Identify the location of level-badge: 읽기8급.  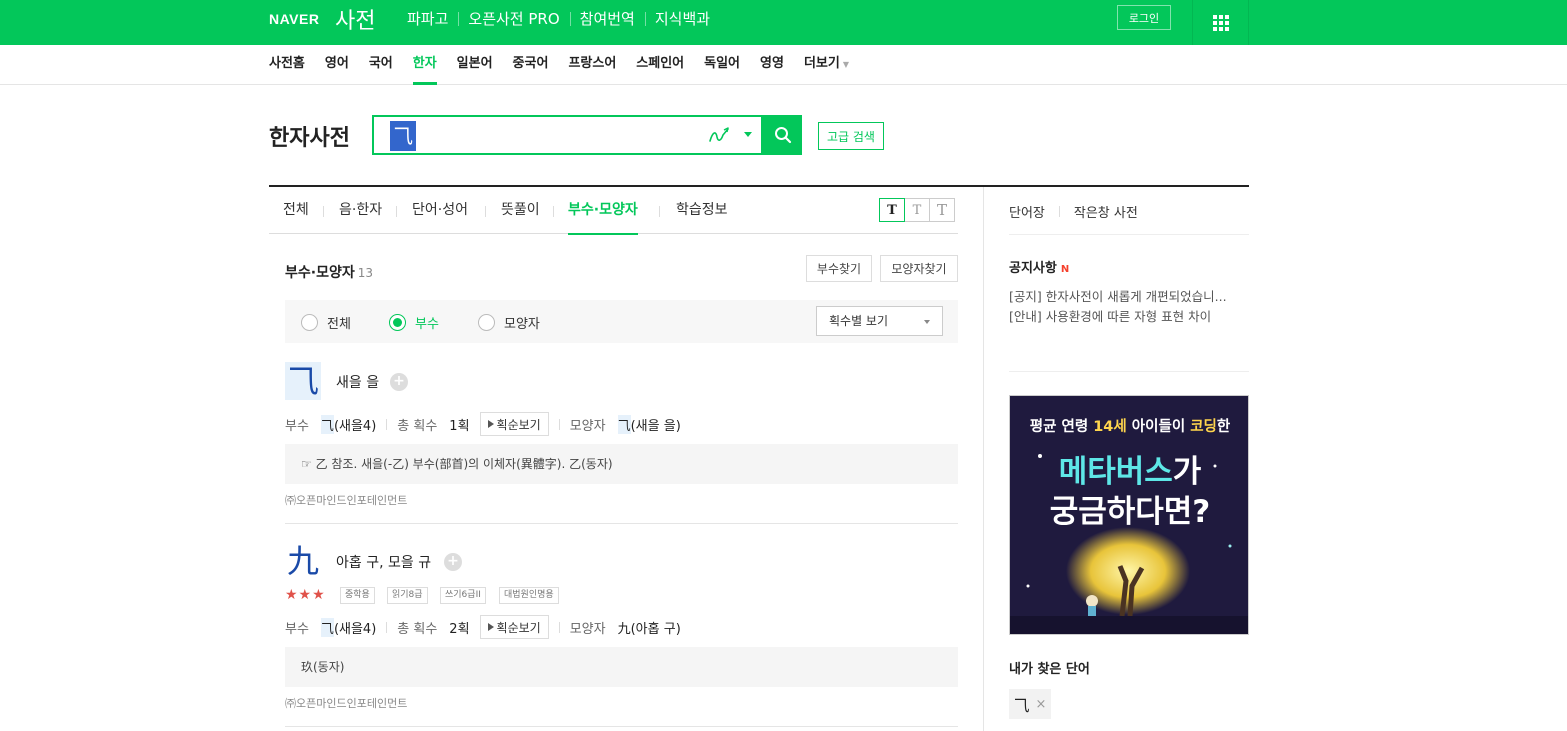
(407, 595).